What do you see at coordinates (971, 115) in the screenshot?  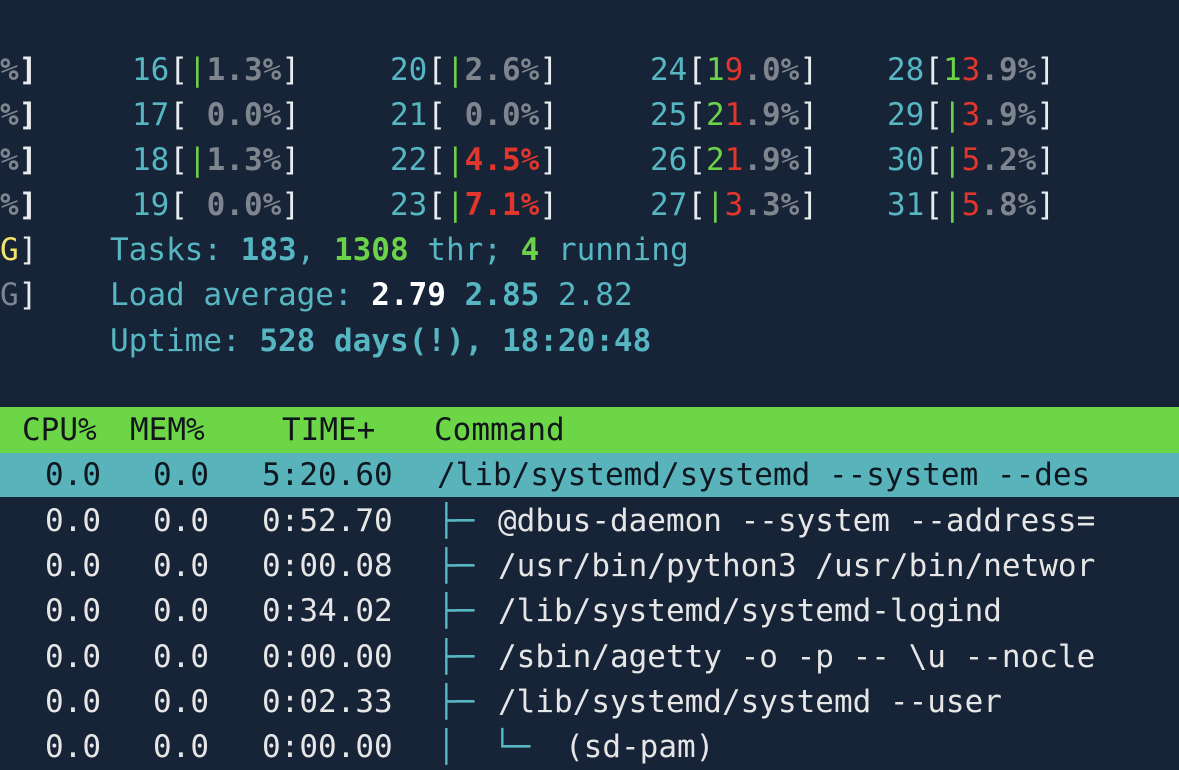 I see `cpu-meter-29: 29[|3.9%]` at bounding box center [971, 115].